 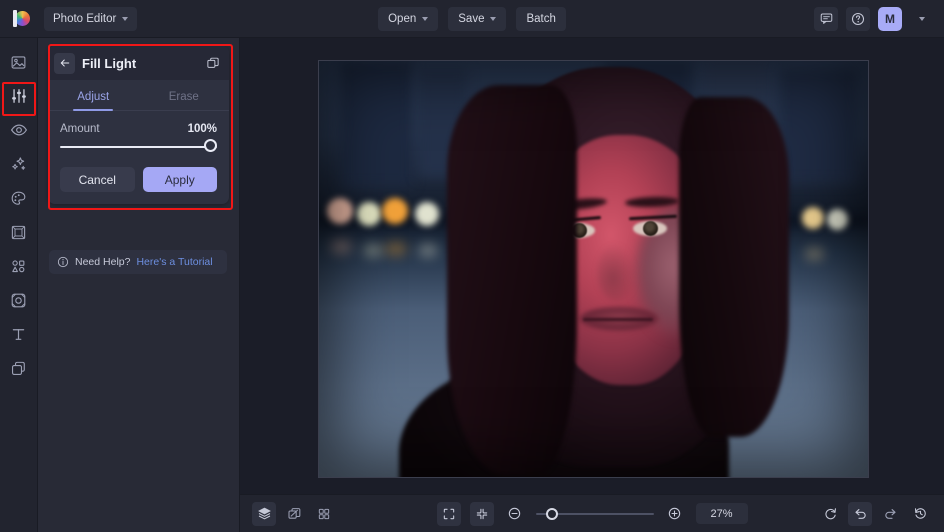 What do you see at coordinates (63, 262) in the screenshot?
I see `info-circle-icon` at bounding box center [63, 262].